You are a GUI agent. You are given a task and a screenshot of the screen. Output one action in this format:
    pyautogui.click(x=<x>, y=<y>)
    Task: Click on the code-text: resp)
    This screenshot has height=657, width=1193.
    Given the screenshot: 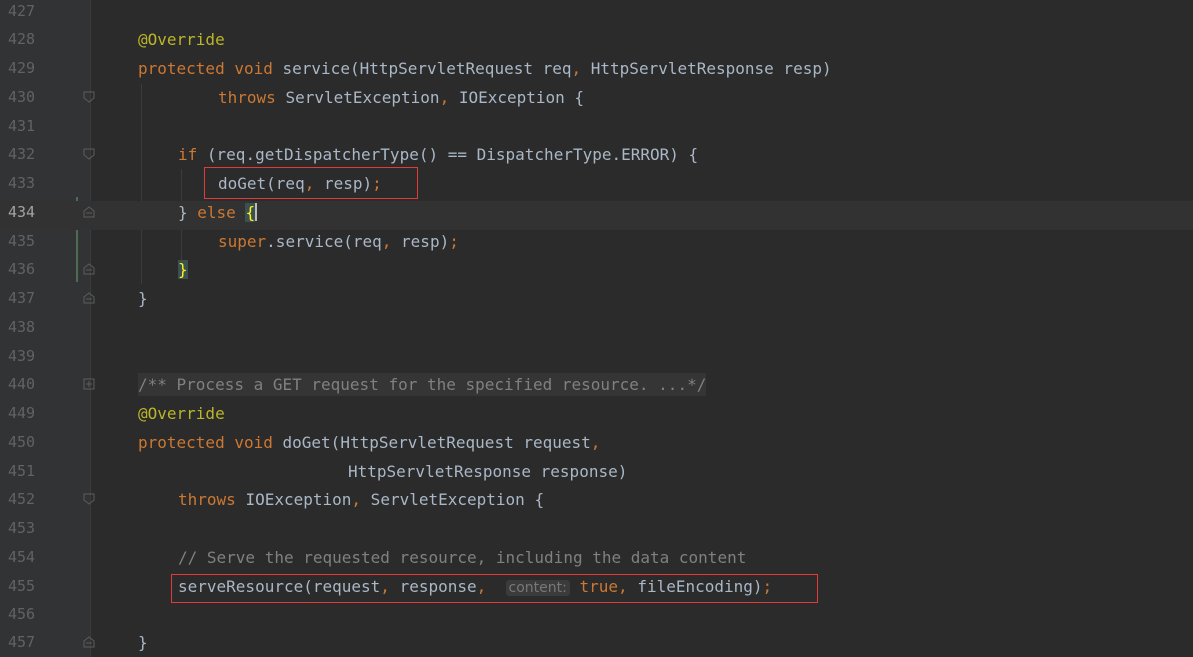 What is the action you would take?
    pyautogui.click(x=420, y=241)
    